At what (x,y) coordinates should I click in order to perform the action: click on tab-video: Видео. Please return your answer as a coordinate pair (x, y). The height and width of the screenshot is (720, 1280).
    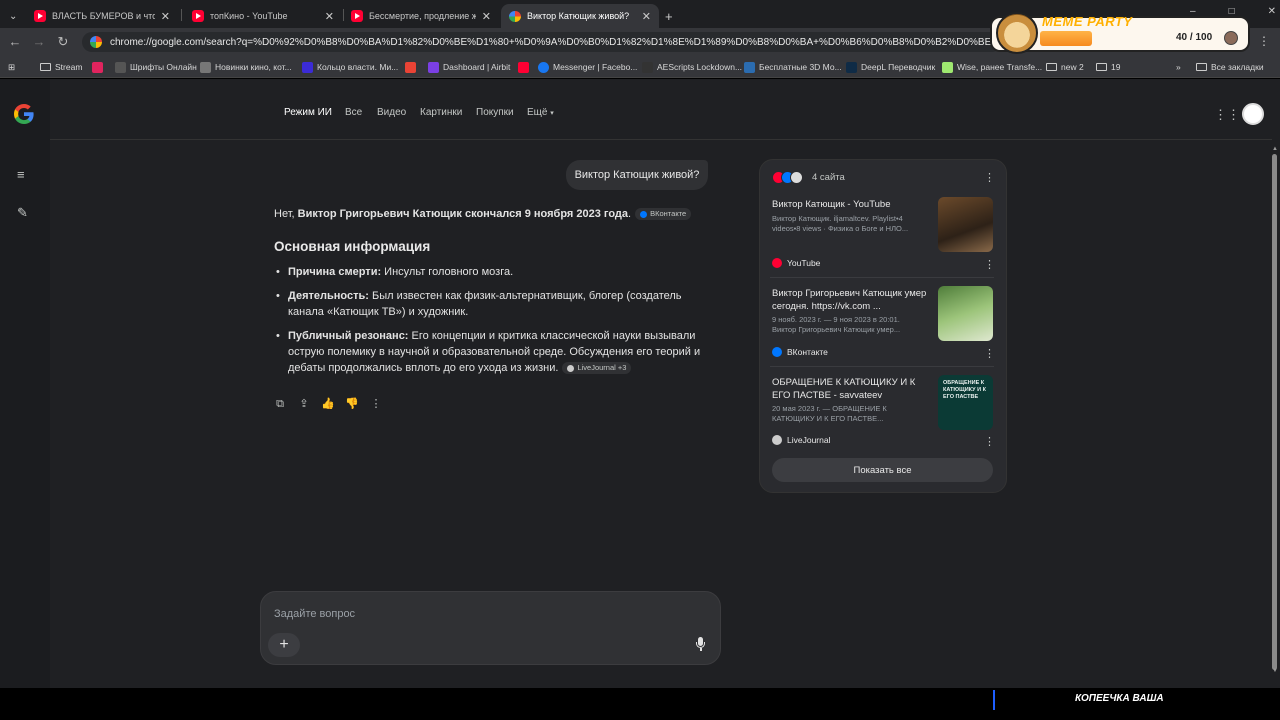
    Looking at the image, I should click on (391, 112).